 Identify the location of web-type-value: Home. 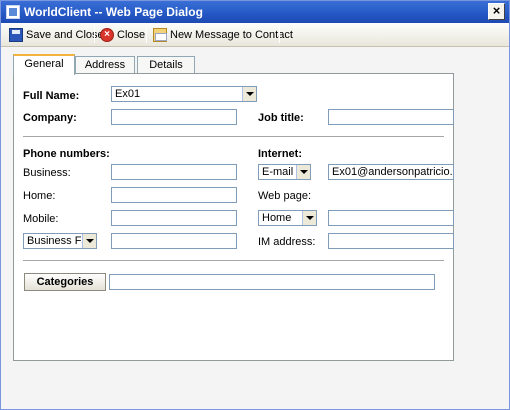
(277, 218).